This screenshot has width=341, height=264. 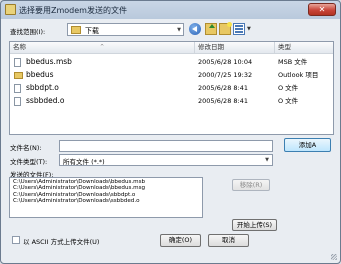 I want to click on file-row: bbedus 2000/7/25 19:32 Outlook 项目, so click(x=171, y=75).